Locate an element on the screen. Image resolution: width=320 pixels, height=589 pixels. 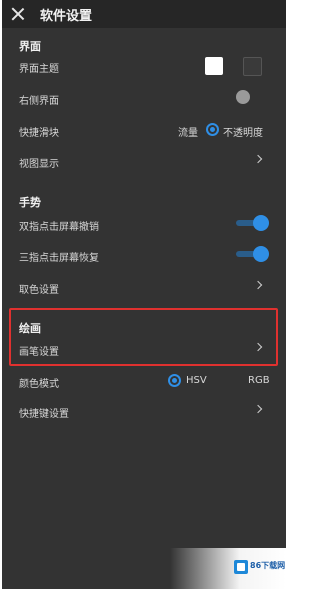
color-mode-label: 颜色模式 is located at coordinates (39, 384).